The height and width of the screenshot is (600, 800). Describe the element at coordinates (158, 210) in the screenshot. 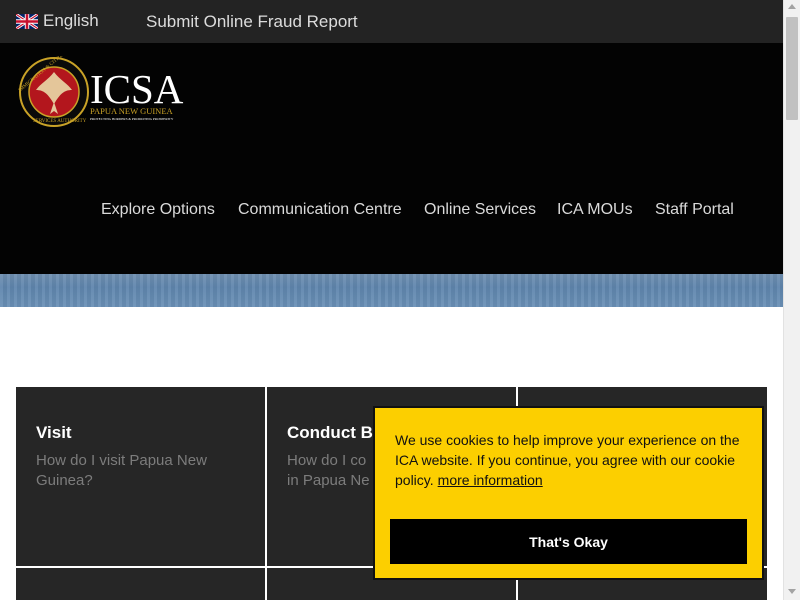

I see `nav-explore-options: Explore Options` at that location.